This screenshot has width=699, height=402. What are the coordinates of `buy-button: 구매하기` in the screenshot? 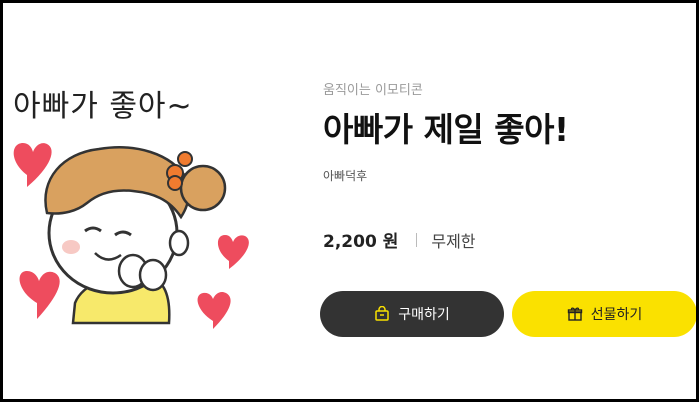 It's located at (412, 314).